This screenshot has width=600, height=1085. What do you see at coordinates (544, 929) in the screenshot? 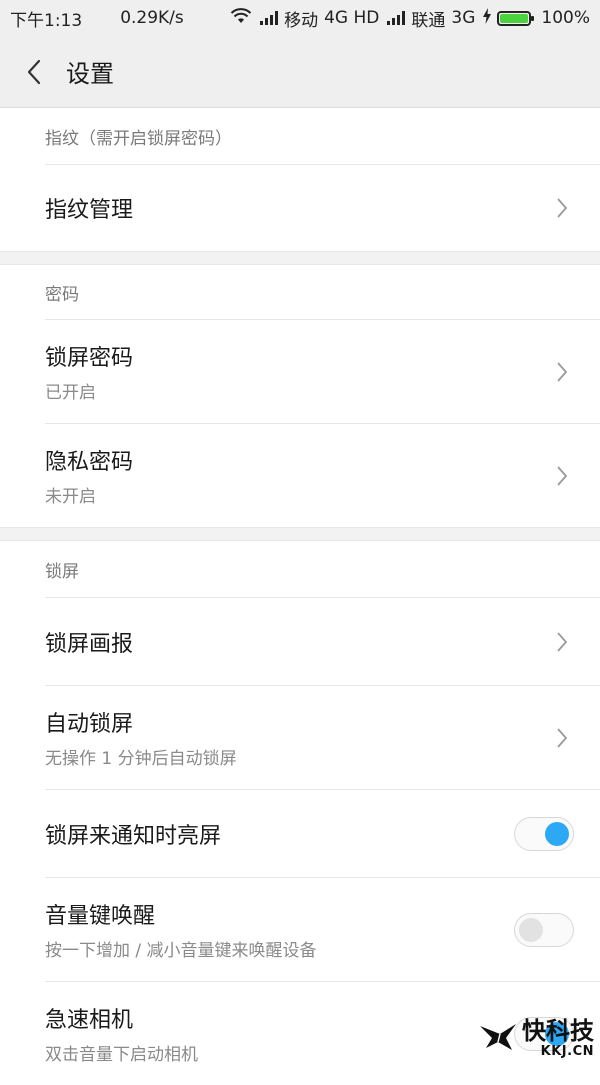
I see `volume-key-wake-toggle` at bounding box center [544, 929].